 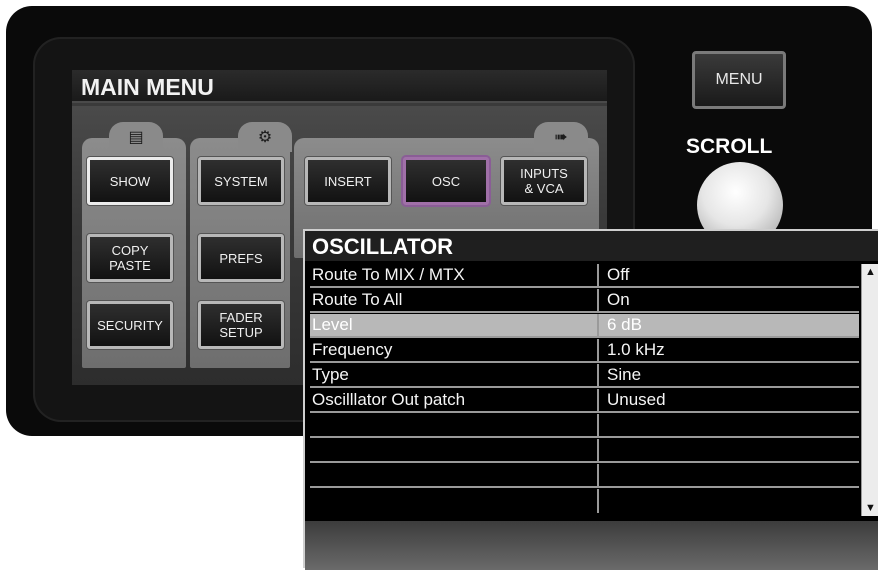 I want to click on gears-icon: ⚙, so click(x=265, y=137).